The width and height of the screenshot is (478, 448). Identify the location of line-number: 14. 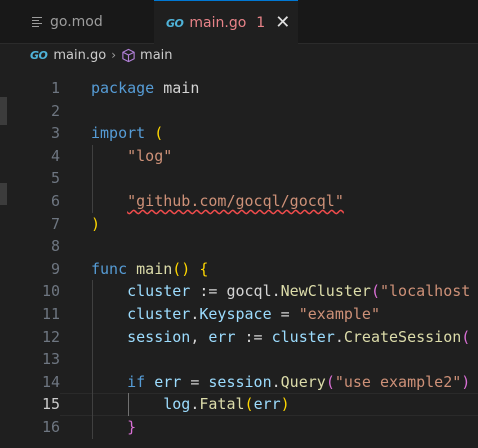
(50, 381).